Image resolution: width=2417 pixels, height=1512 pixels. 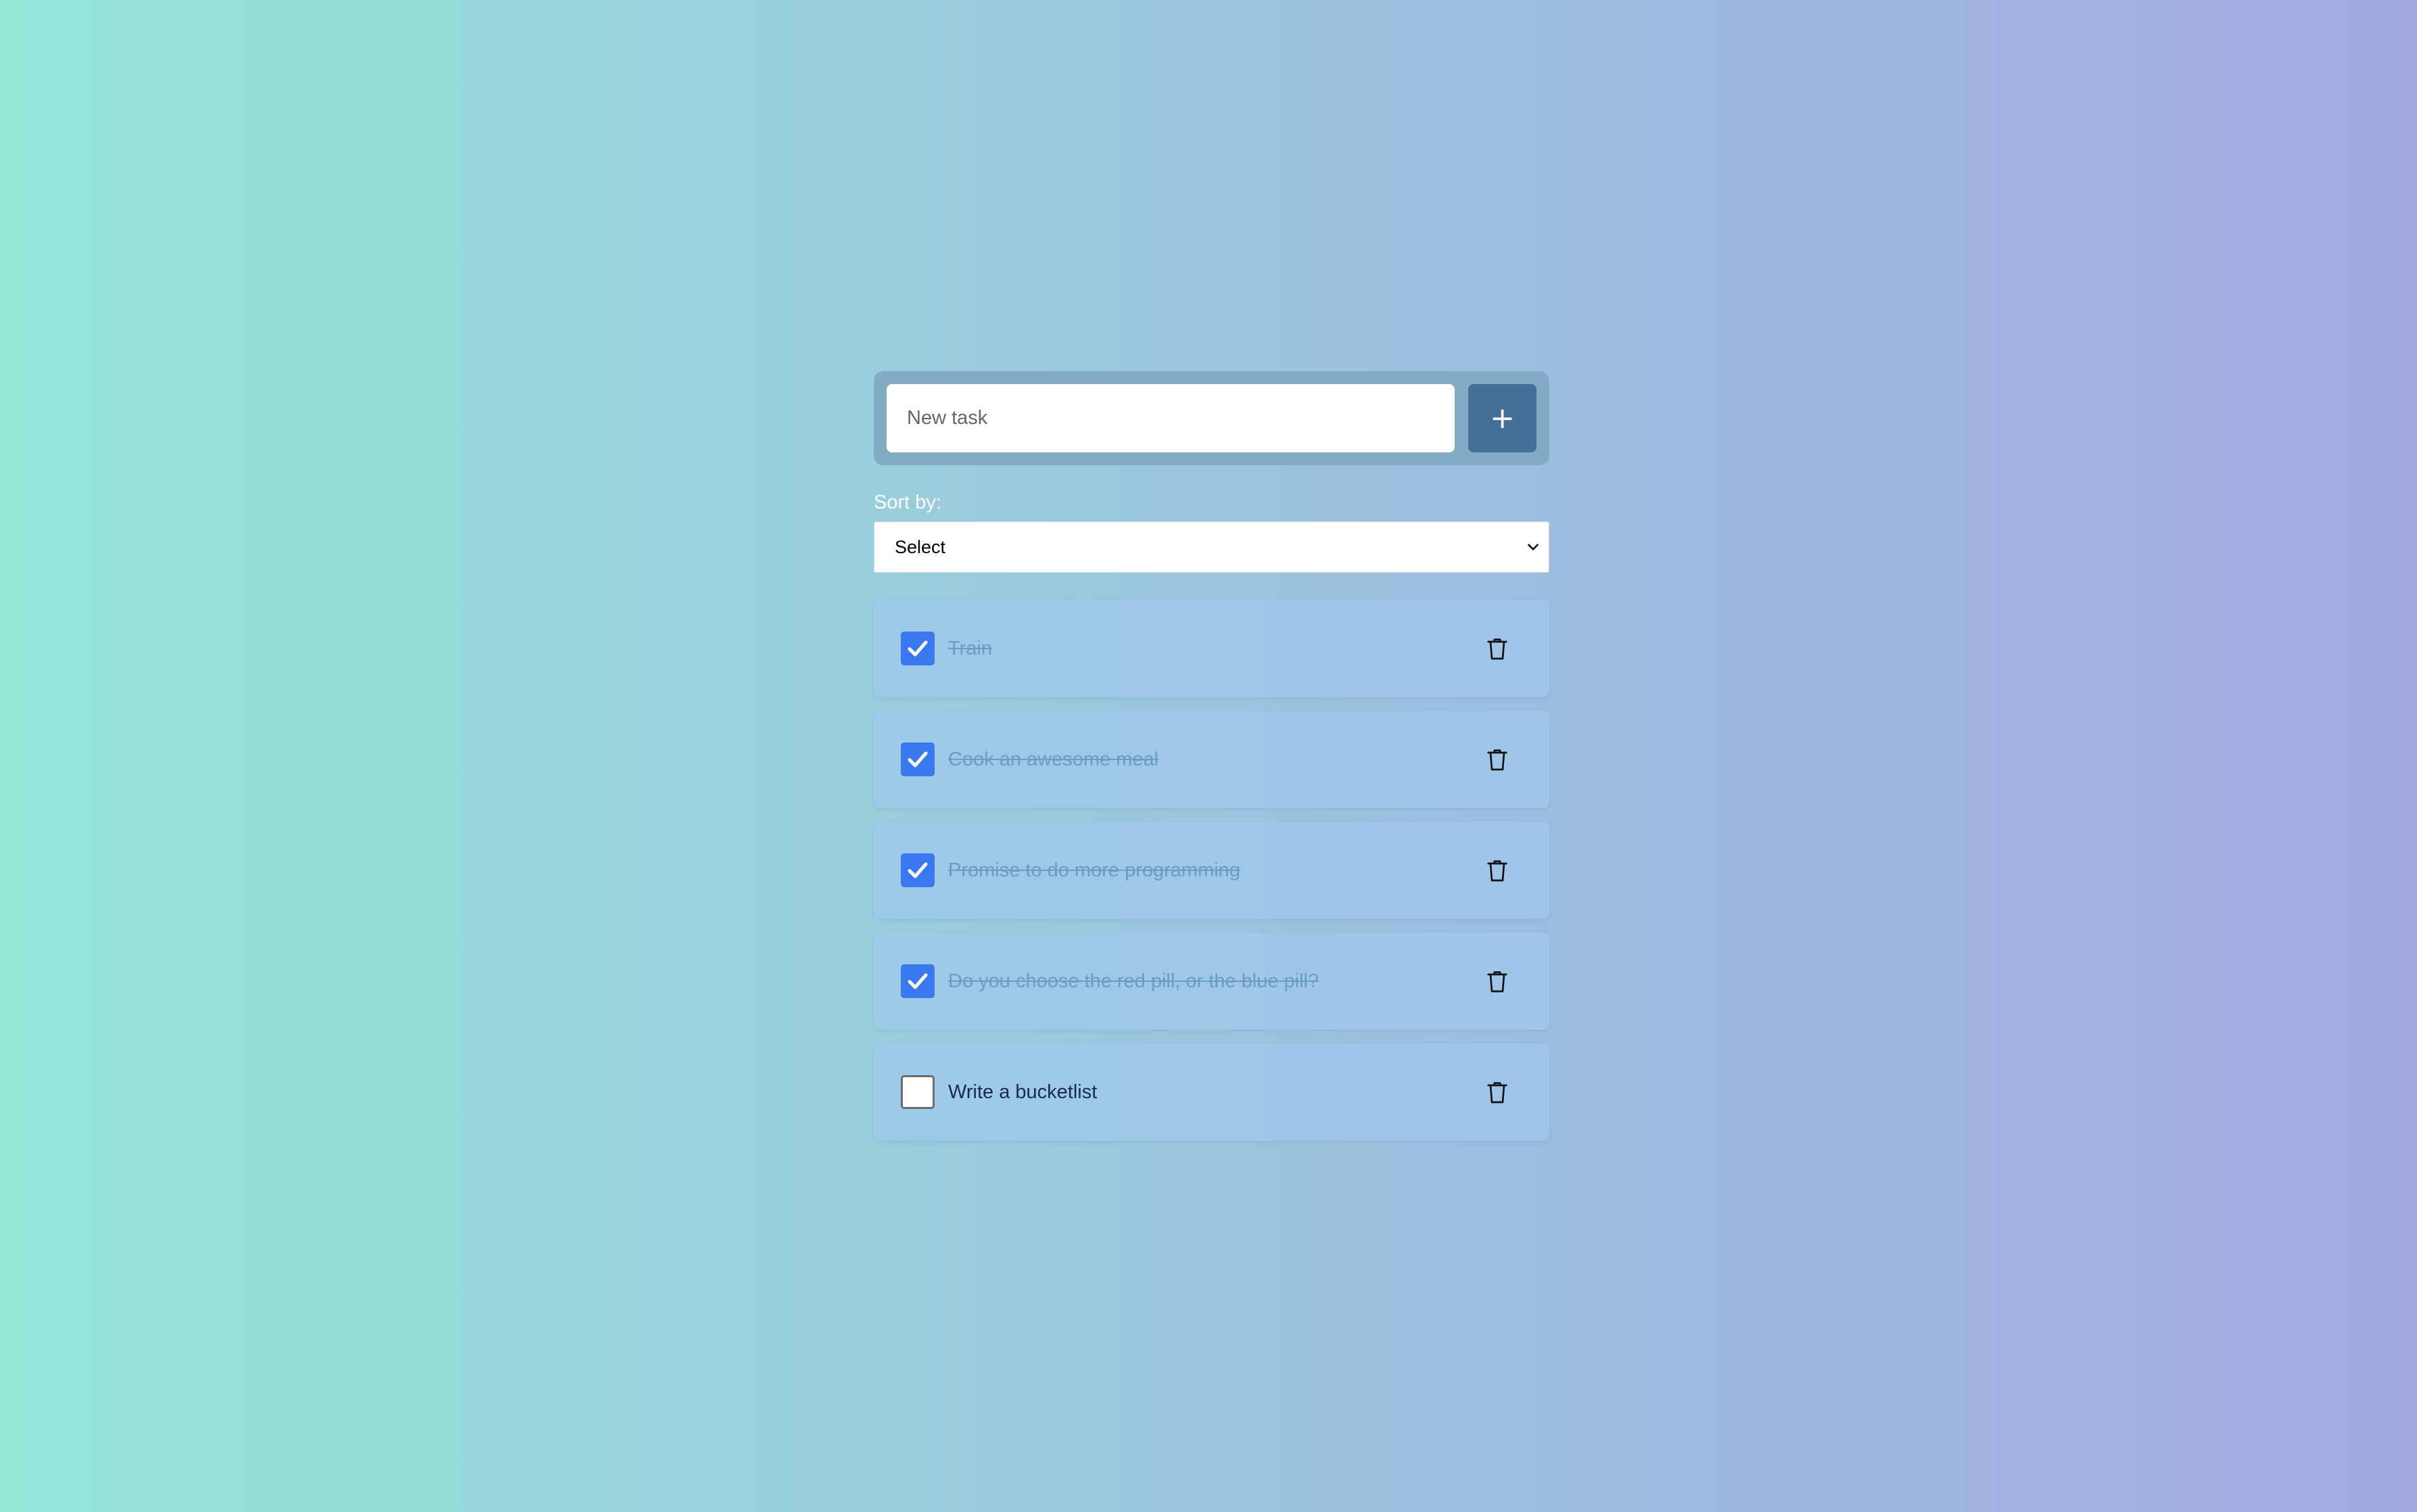 What do you see at coordinates (1171, 418) in the screenshot?
I see `new-task-input` at bounding box center [1171, 418].